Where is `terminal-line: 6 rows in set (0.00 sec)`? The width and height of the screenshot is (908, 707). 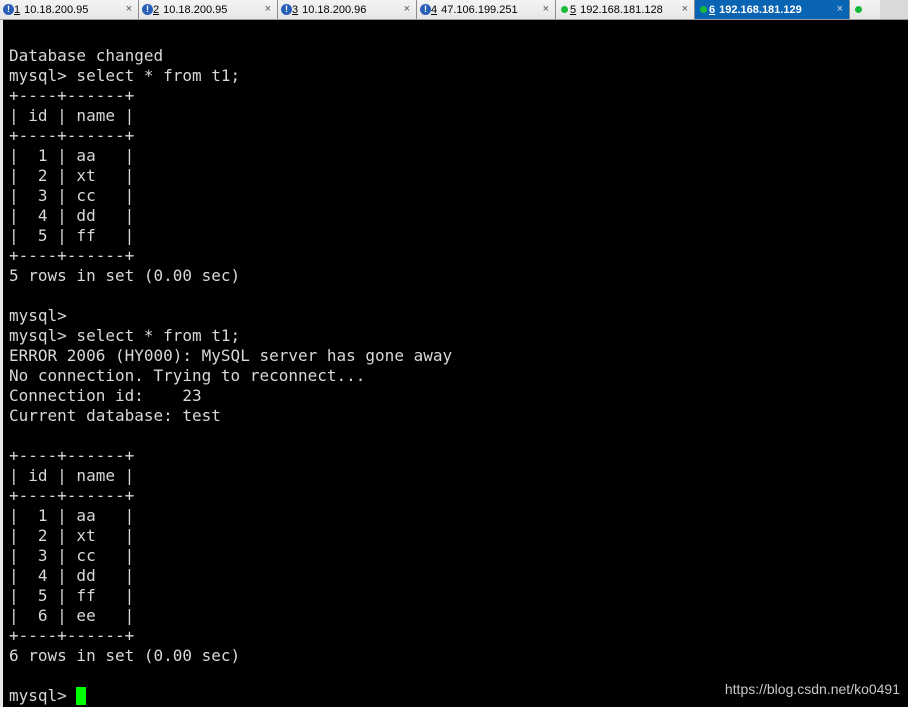 terminal-line: 6 rows in set (0.00 sec) is located at coordinates (125, 655).